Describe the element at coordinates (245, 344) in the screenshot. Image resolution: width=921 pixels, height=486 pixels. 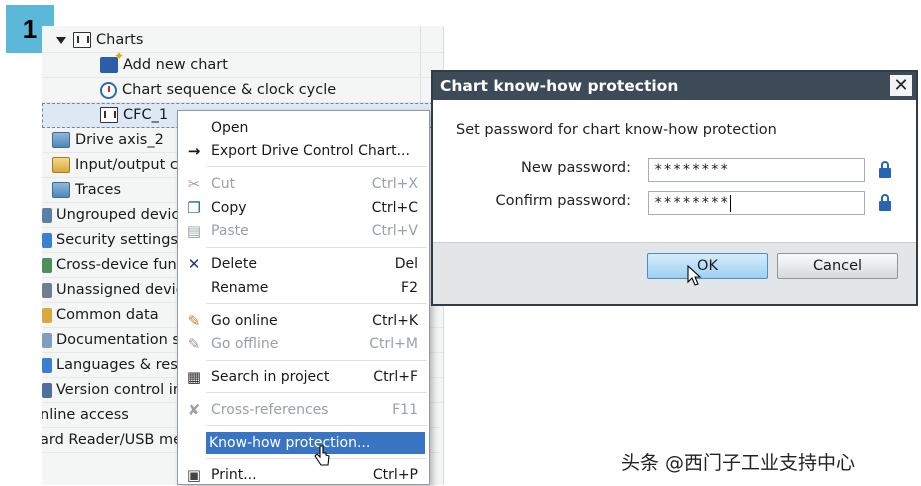
I see `menu-item-label: Go offline` at that location.